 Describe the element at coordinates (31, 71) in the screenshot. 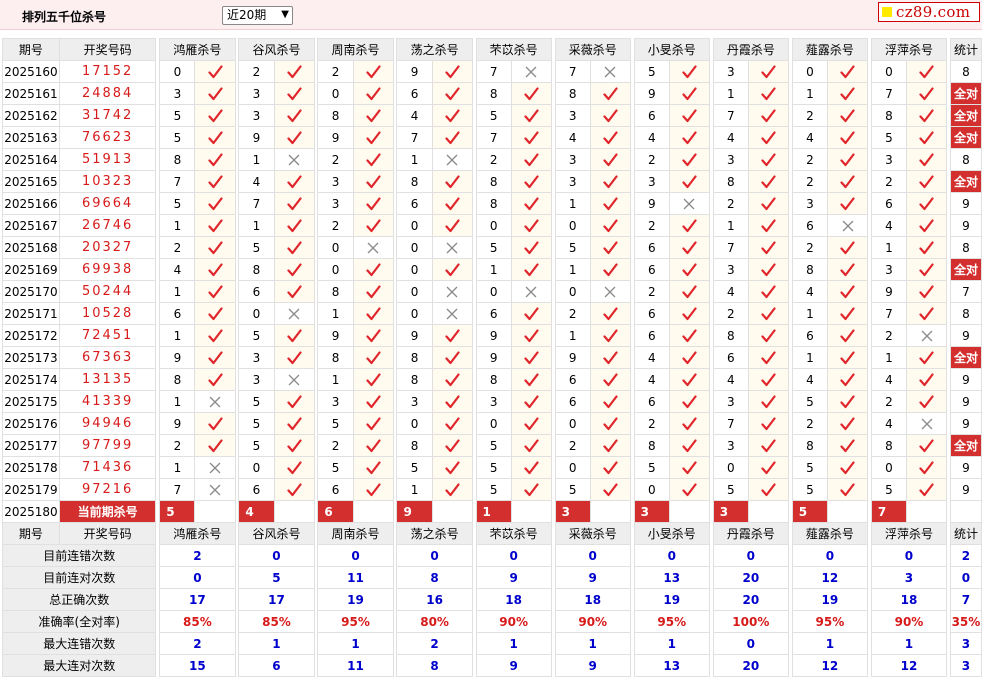

I see `issue-number: 2025160` at that location.